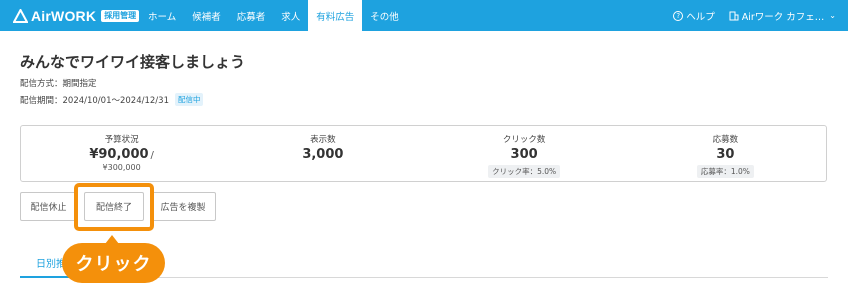 This screenshot has width=848, height=290. I want to click on nav-candidates: 候補者, so click(206, 15).